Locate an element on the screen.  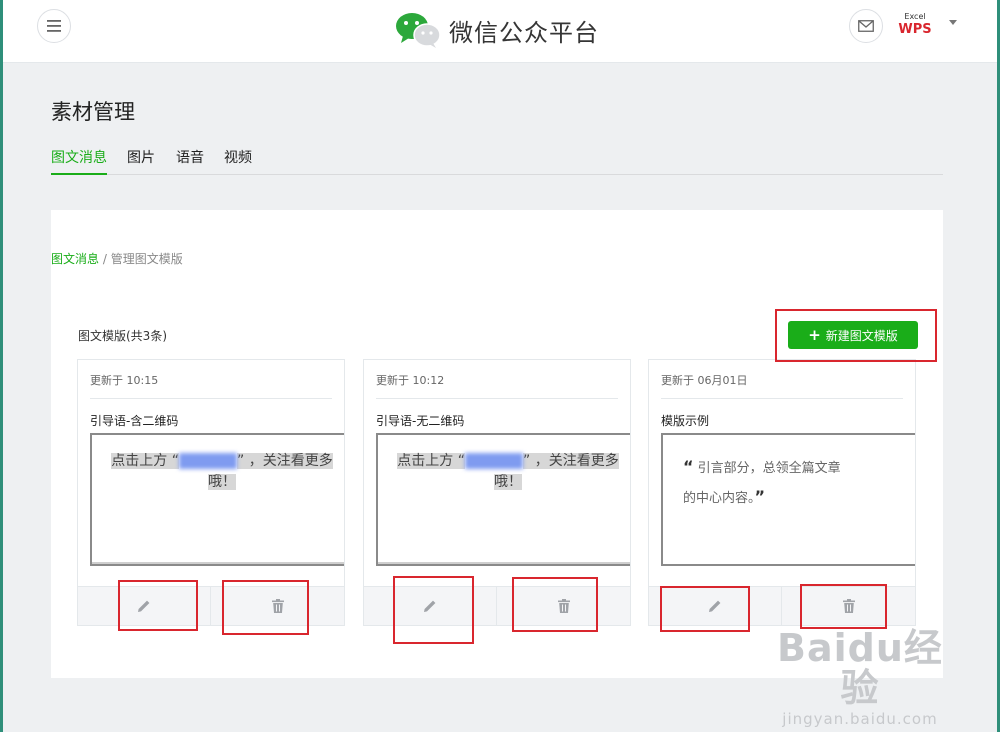
wps-excel-label: Excel is located at coordinates (915, 16).